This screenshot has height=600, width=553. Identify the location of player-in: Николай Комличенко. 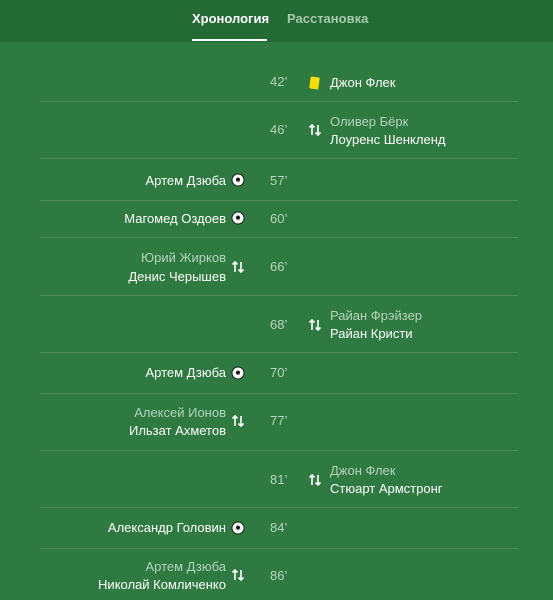
(162, 584).